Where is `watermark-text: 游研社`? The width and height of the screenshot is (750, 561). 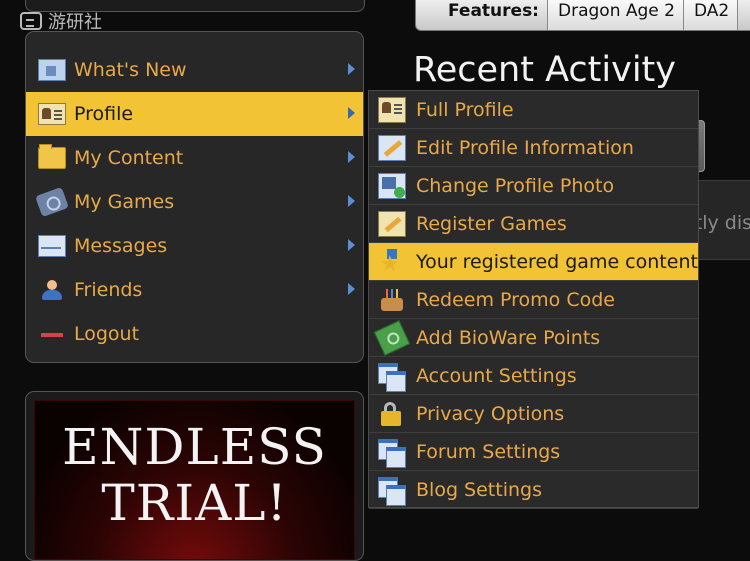 watermark-text: 游研社 is located at coordinates (75, 22).